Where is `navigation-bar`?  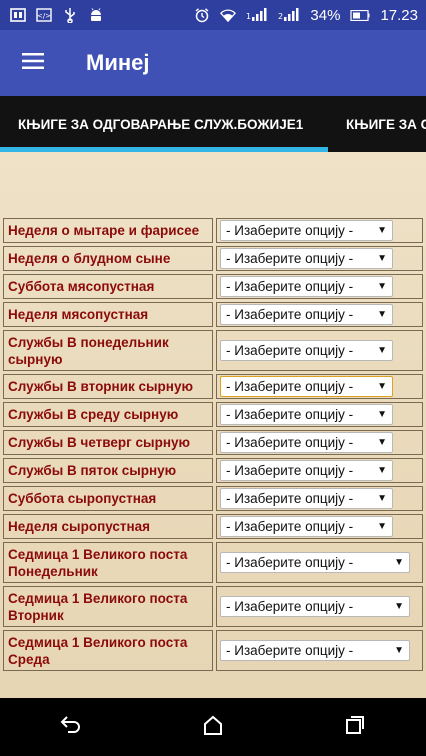
navigation-bar is located at coordinates (213, 727).